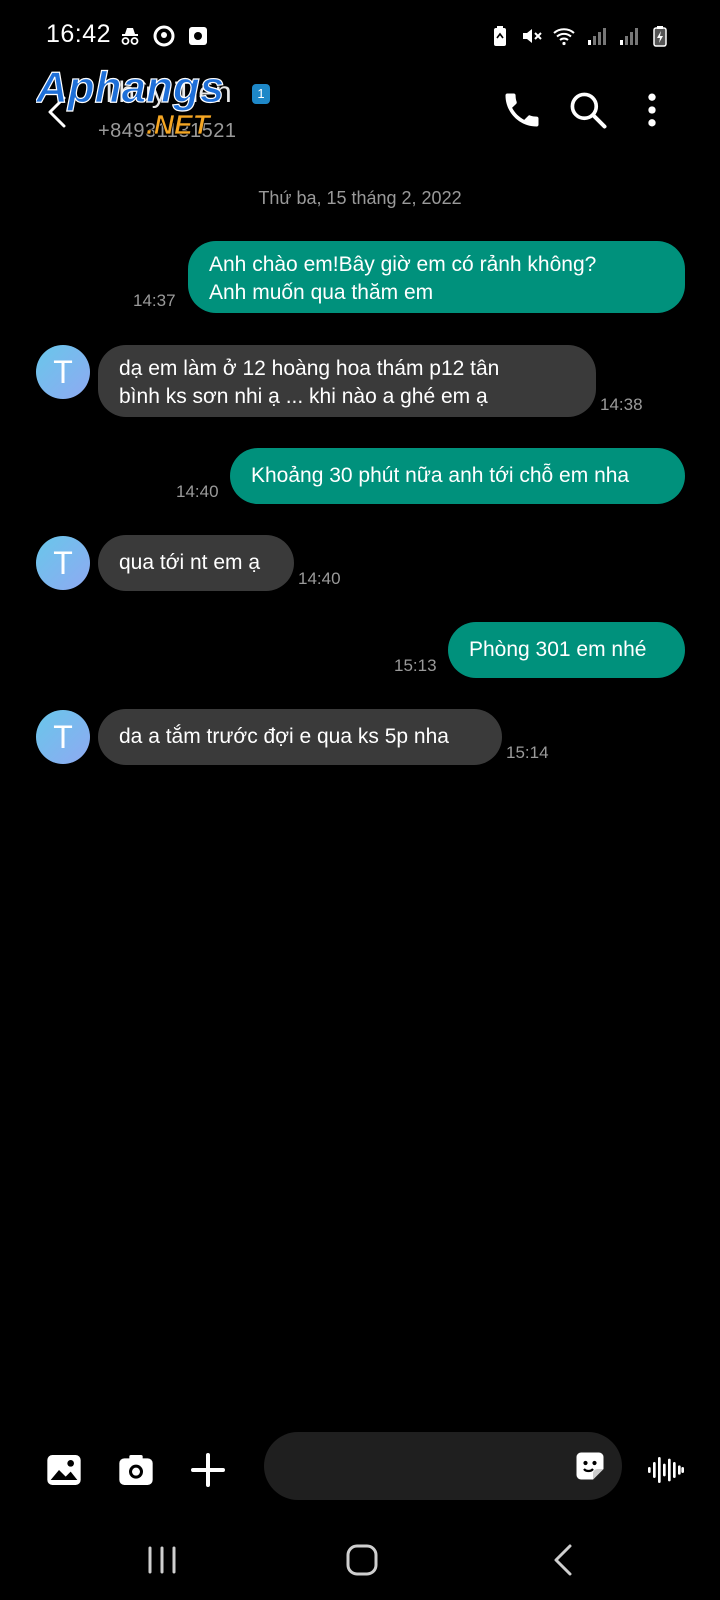 The height and width of the screenshot is (1600, 720). I want to click on date-separator: Thứ ba, 15 tháng 2, 2022, so click(360, 198).